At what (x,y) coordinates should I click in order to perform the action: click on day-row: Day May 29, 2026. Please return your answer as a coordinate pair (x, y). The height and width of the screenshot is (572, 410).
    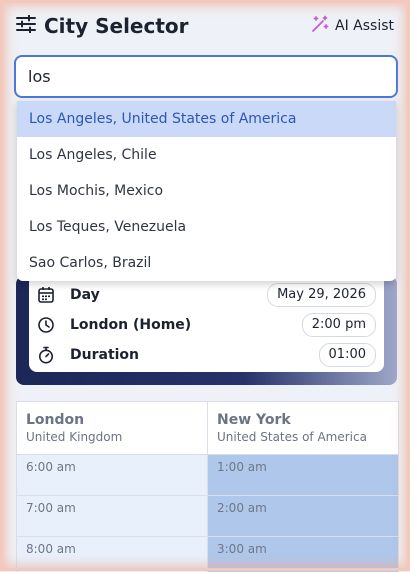
    Looking at the image, I should click on (206, 295).